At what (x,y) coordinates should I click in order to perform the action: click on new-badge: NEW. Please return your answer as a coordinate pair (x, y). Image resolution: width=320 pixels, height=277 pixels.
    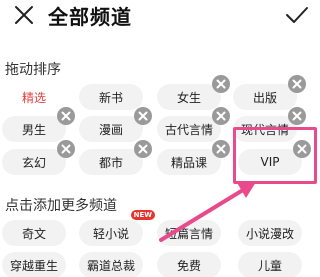
    Looking at the image, I should click on (142, 215).